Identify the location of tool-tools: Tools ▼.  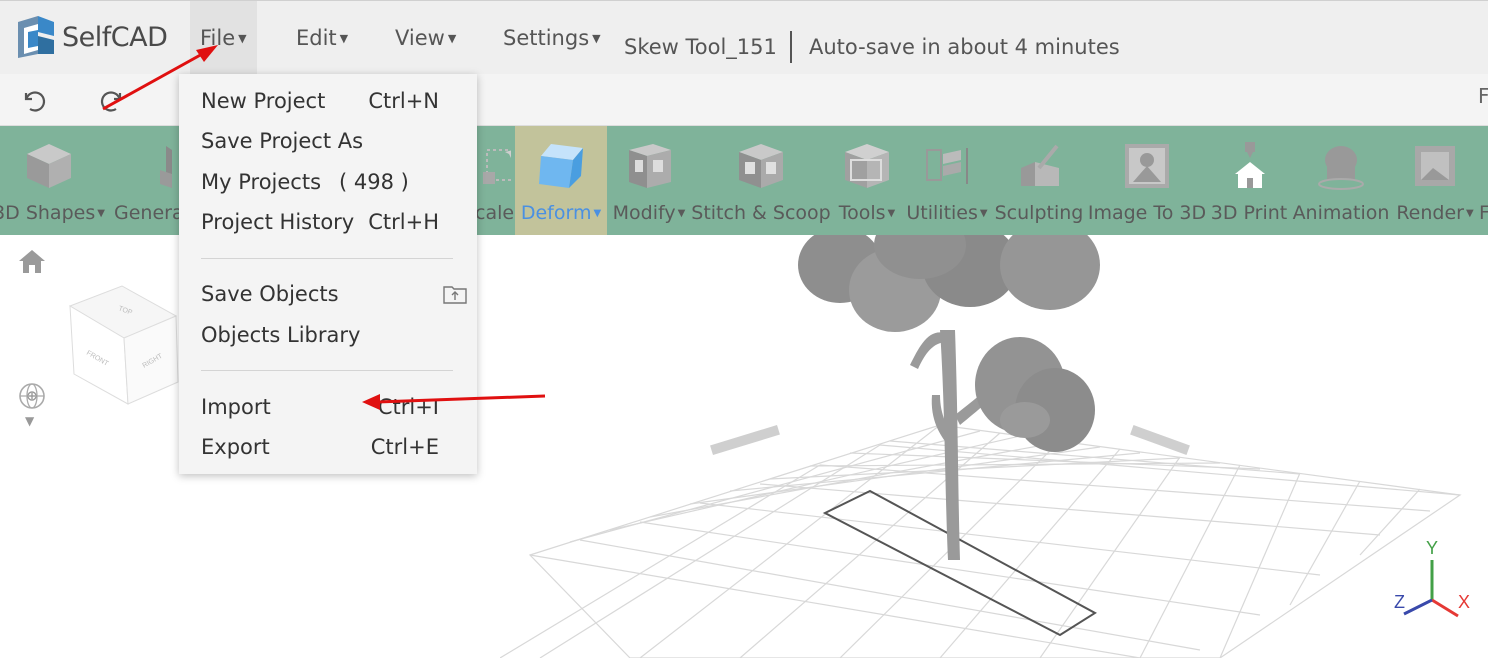
(867, 180).